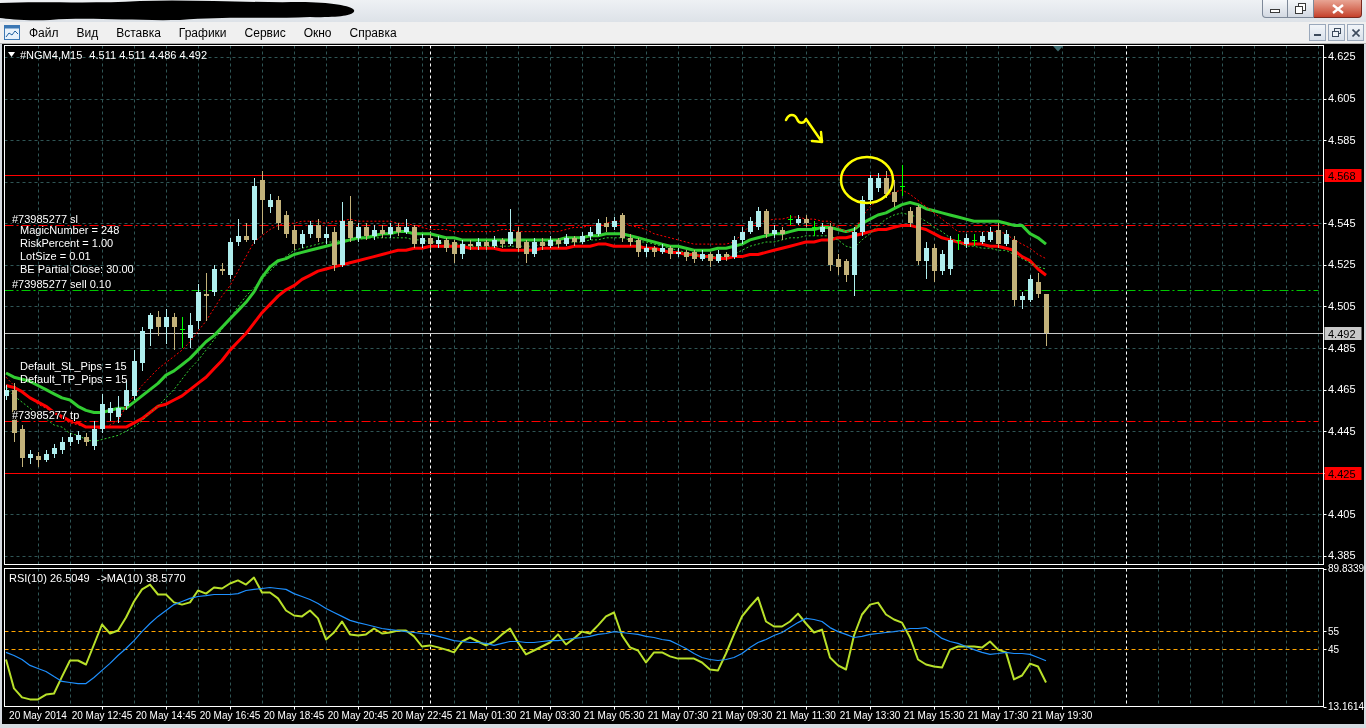 This screenshot has height=728, width=1366. Describe the element at coordinates (422, 715) in the screenshot. I see `time-label: 20 May 22:45` at that location.